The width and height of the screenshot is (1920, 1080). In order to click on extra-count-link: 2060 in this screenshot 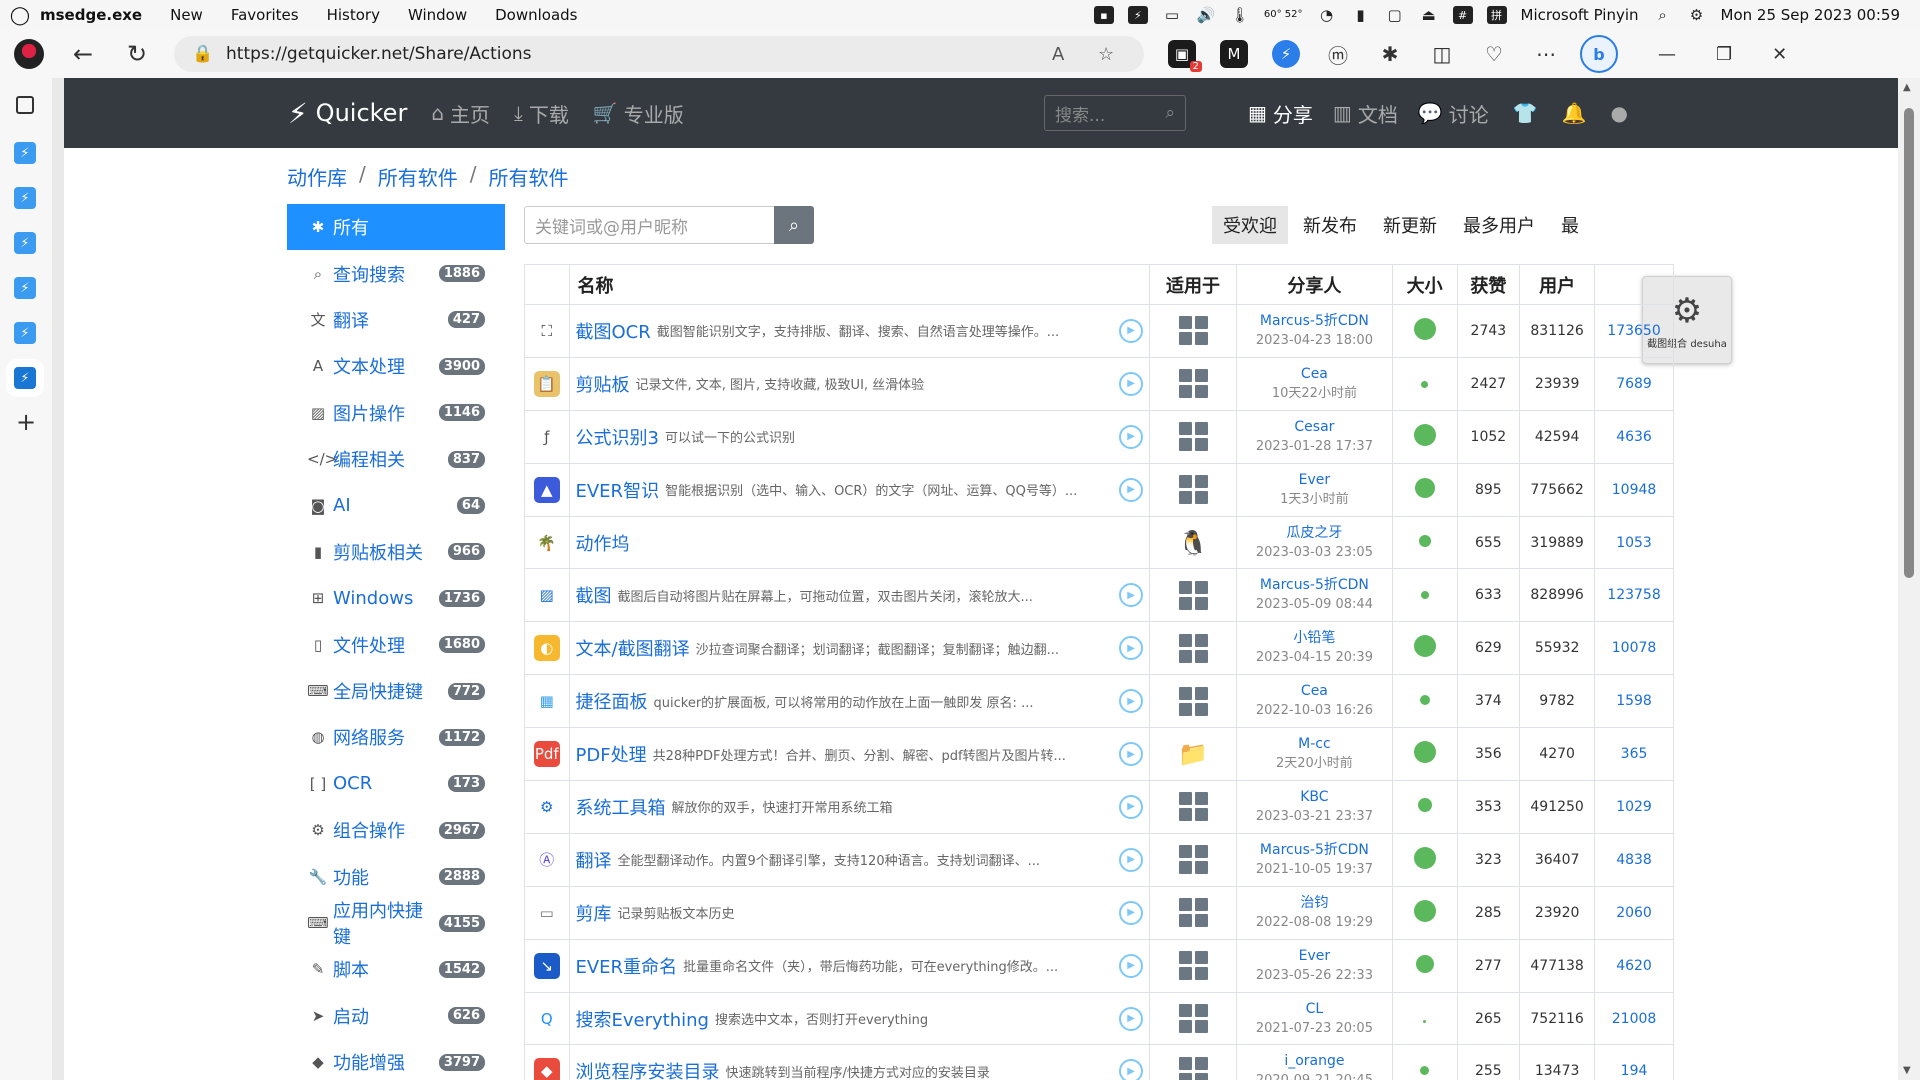, I will do `click(1634, 912)`.